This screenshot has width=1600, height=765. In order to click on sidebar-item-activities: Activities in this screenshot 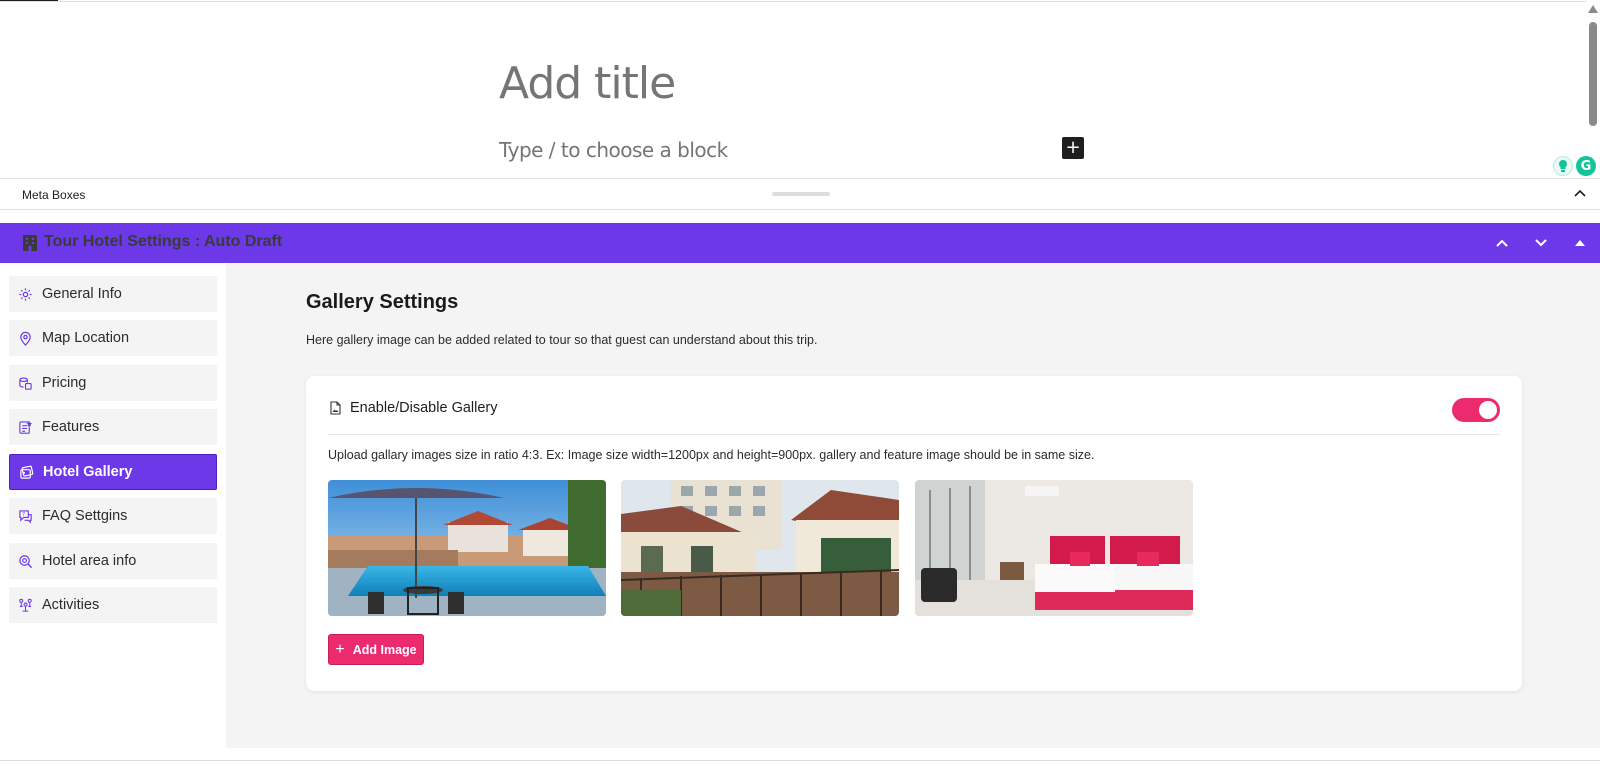, I will do `click(113, 605)`.